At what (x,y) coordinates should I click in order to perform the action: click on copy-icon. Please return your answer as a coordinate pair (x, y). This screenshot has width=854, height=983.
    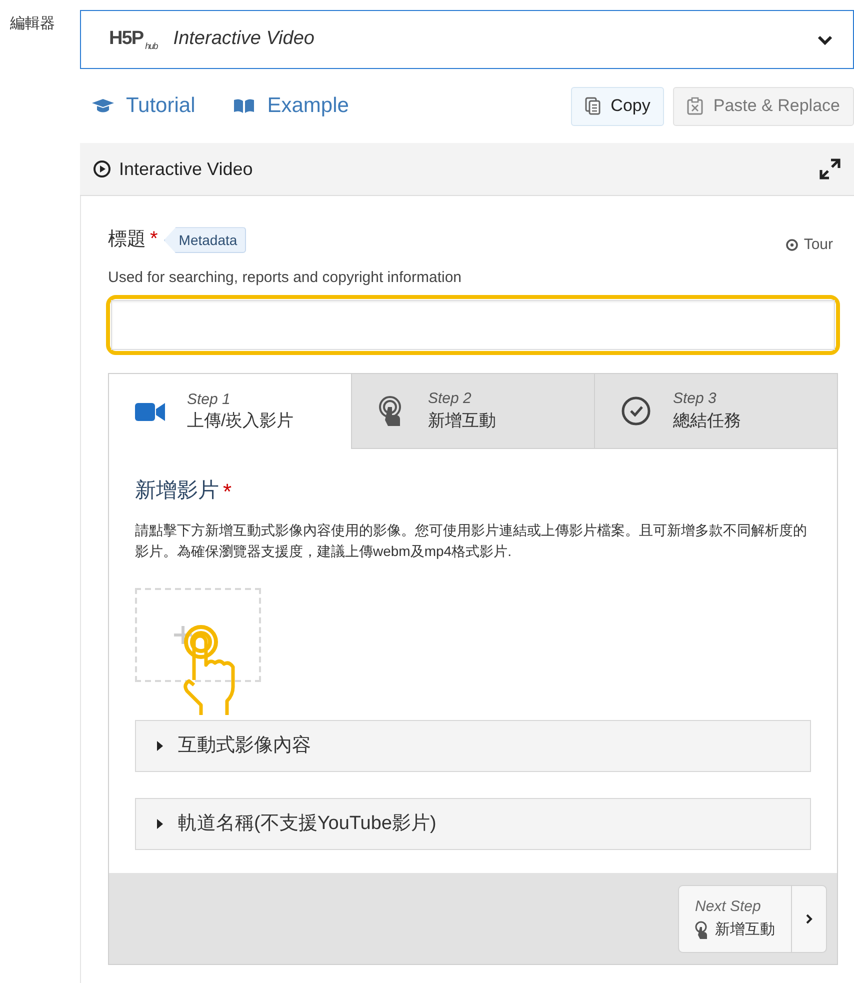
    Looking at the image, I should click on (592, 106).